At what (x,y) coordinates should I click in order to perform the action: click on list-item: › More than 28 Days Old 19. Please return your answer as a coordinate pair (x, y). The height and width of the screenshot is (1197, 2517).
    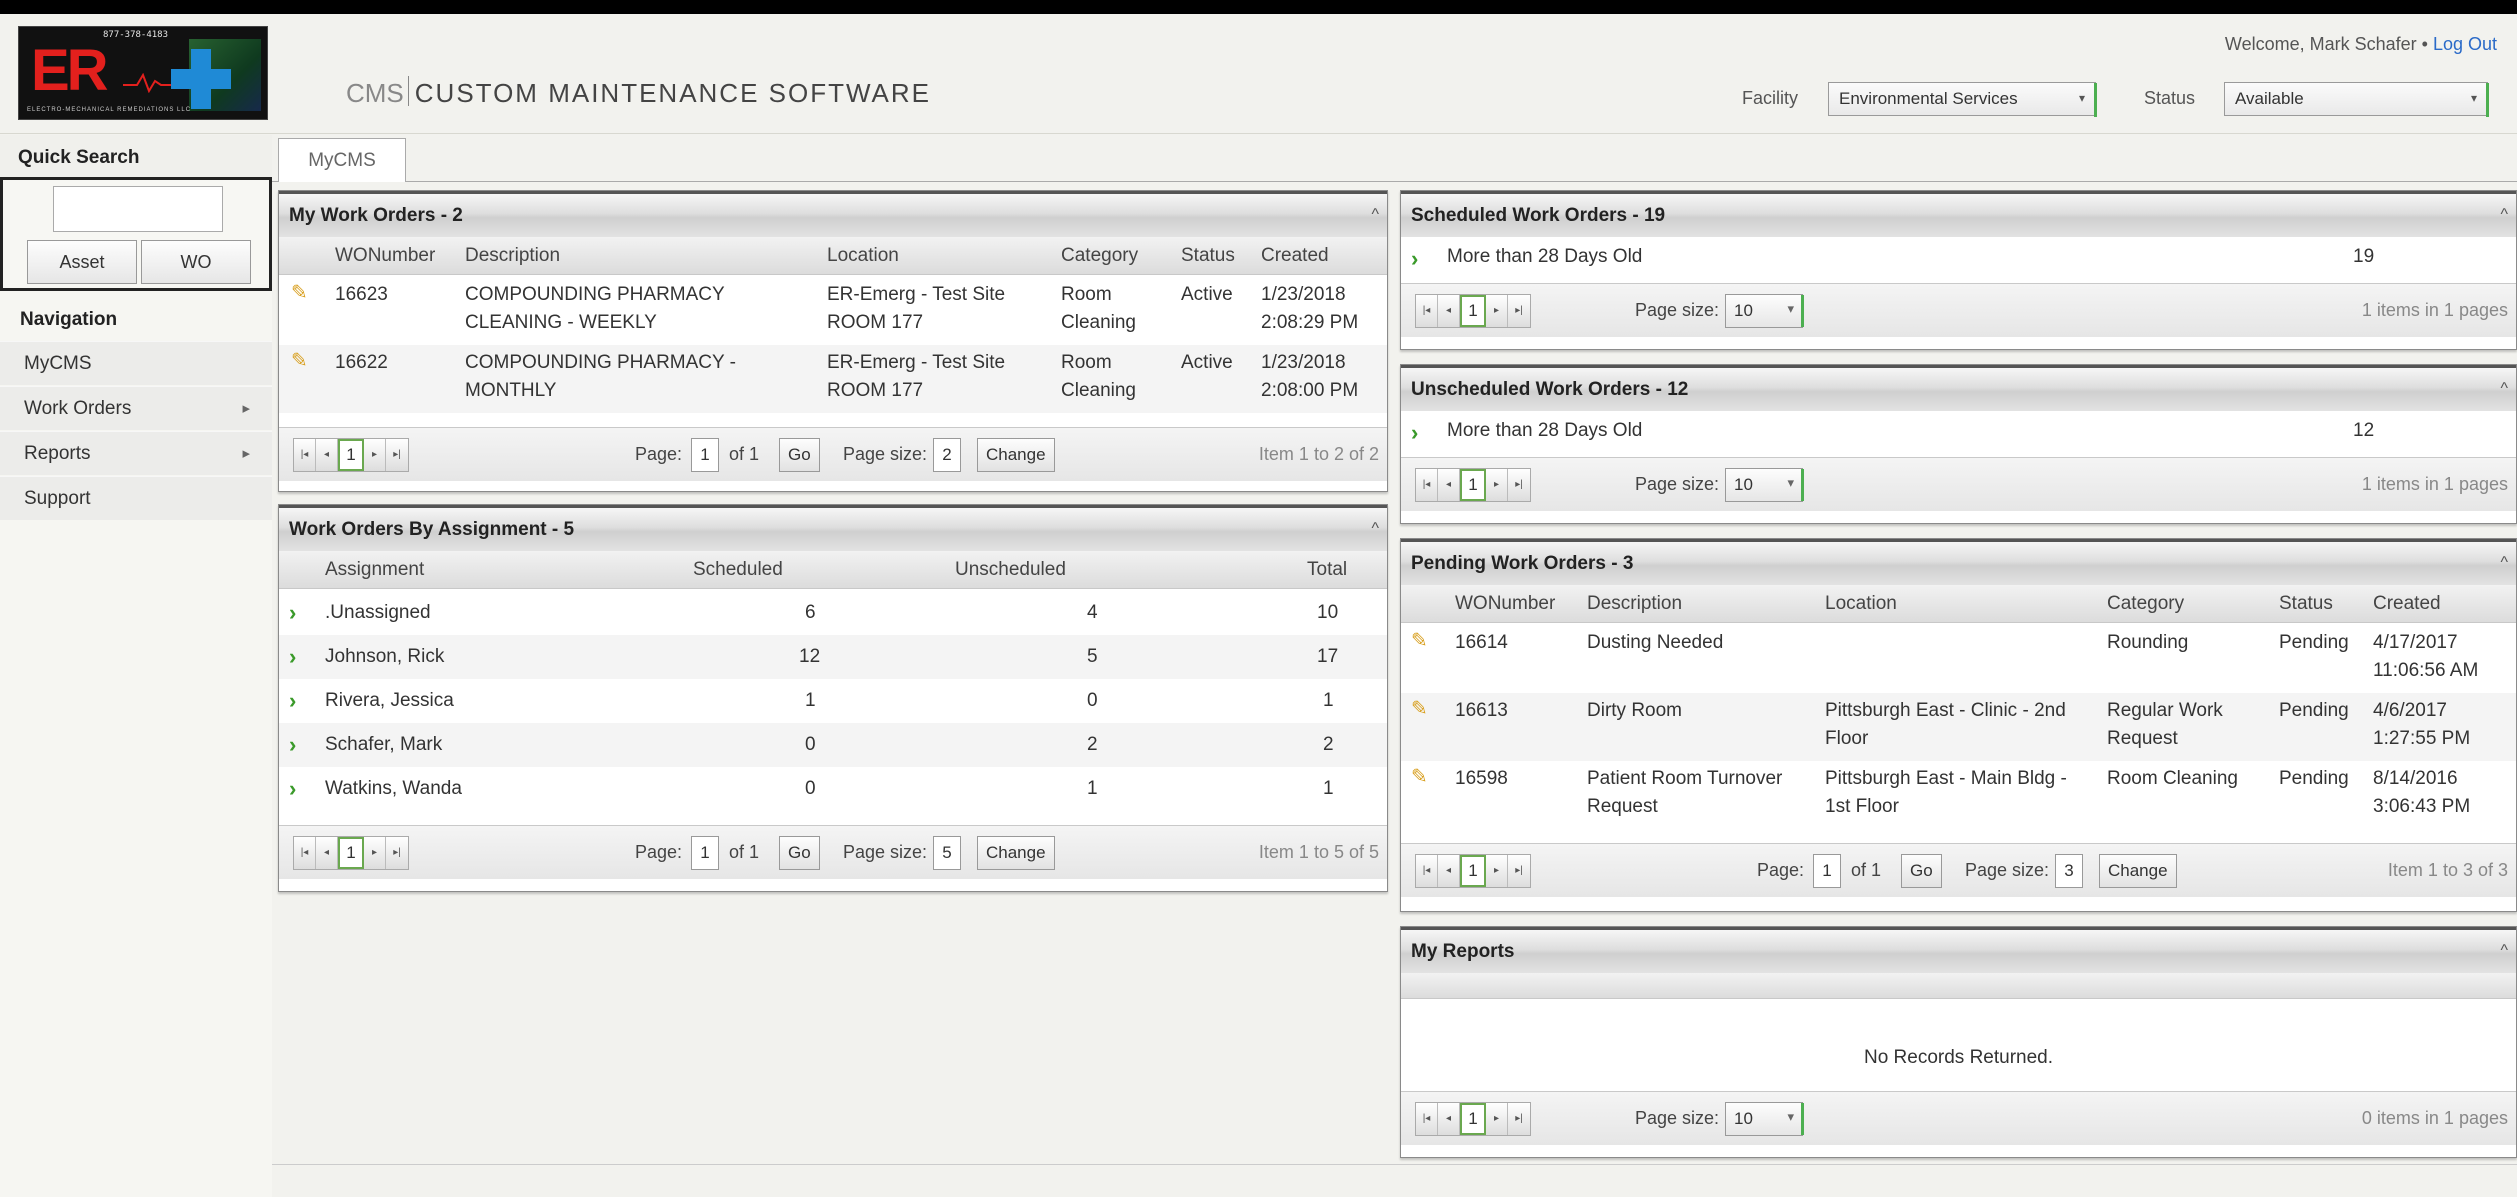
    Looking at the image, I should click on (1958, 259).